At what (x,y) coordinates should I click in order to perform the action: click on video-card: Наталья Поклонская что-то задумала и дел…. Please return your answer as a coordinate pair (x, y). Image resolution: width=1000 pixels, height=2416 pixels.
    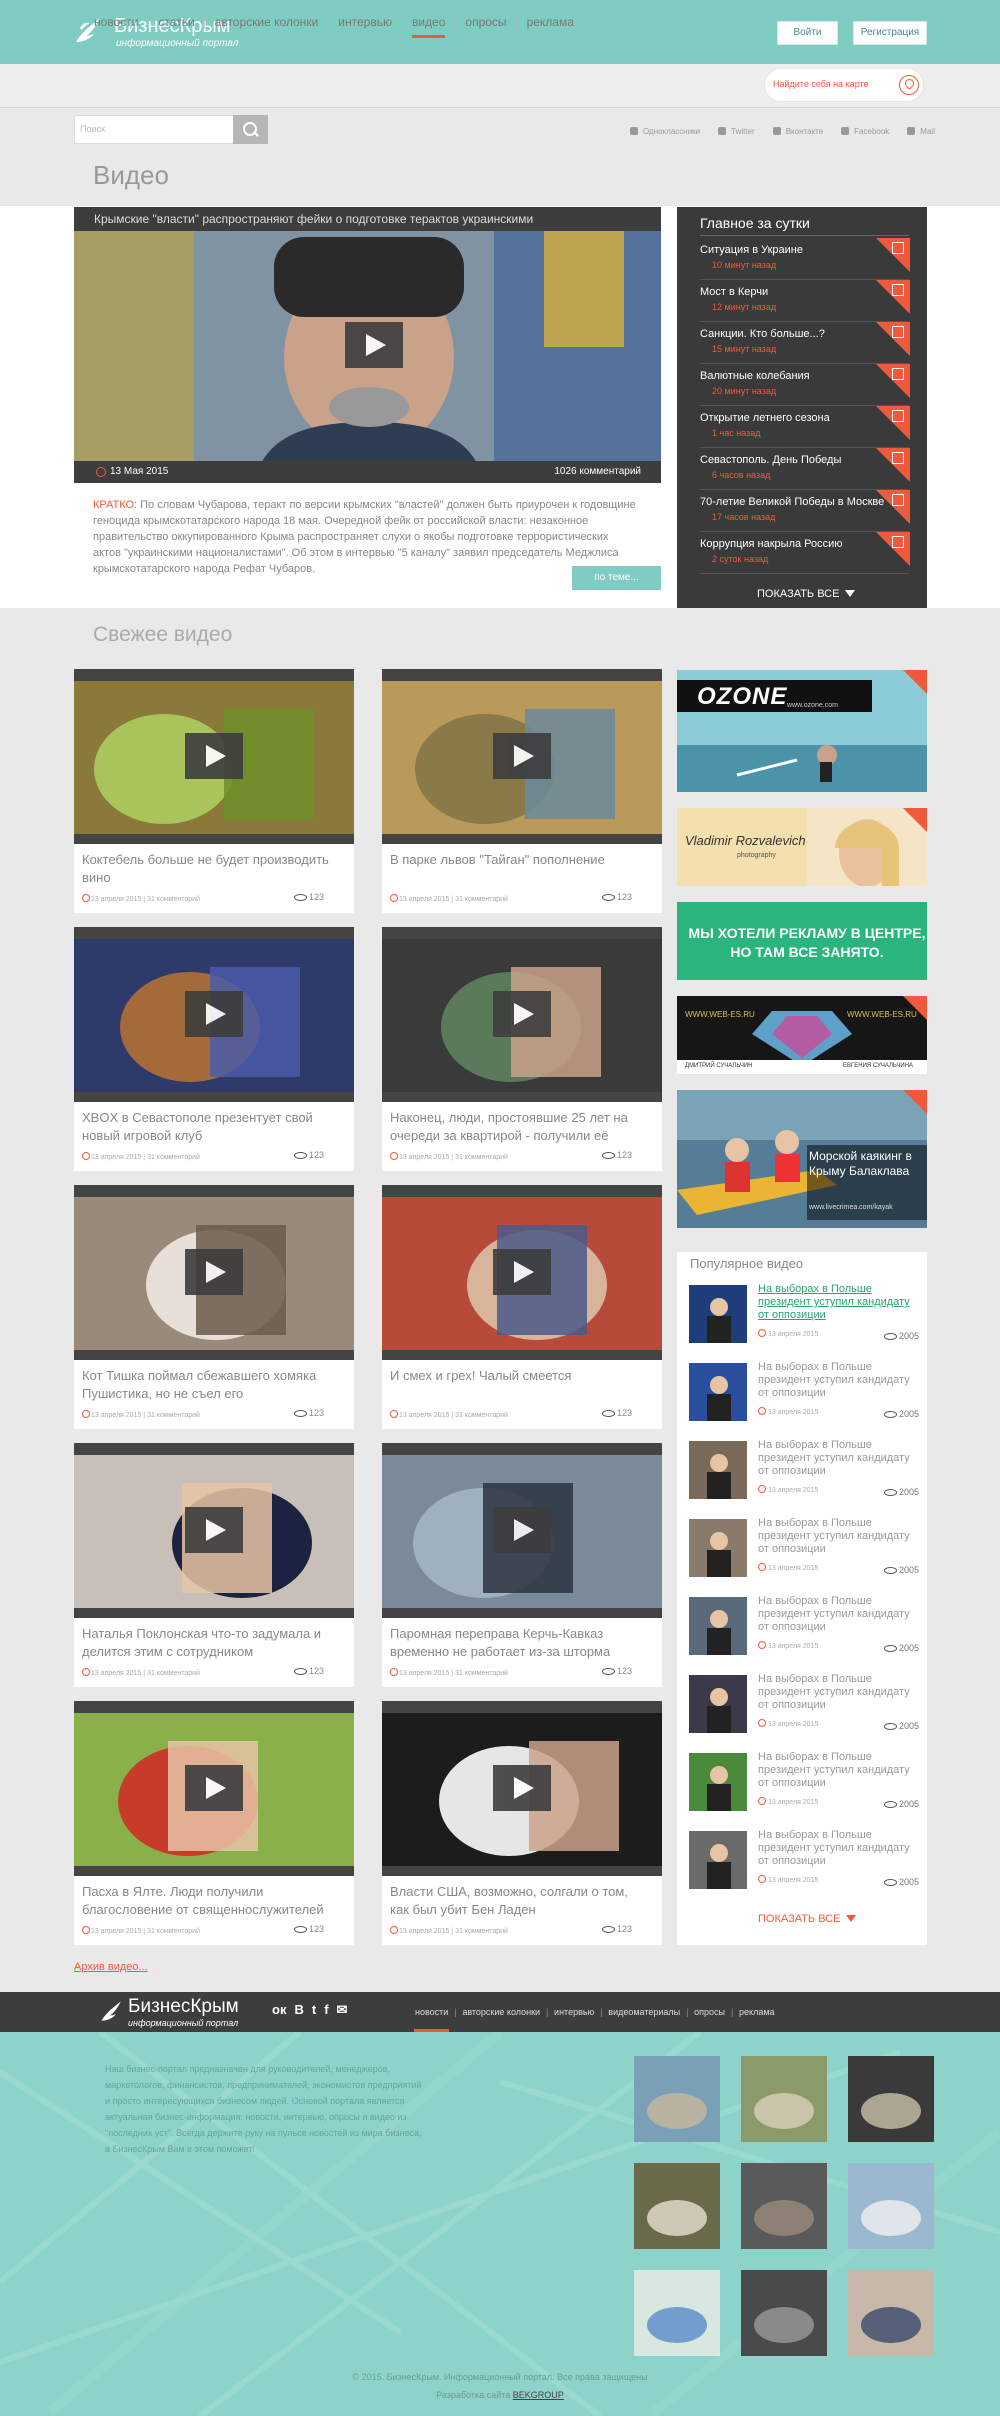
    Looking at the image, I should click on (214, 1565).